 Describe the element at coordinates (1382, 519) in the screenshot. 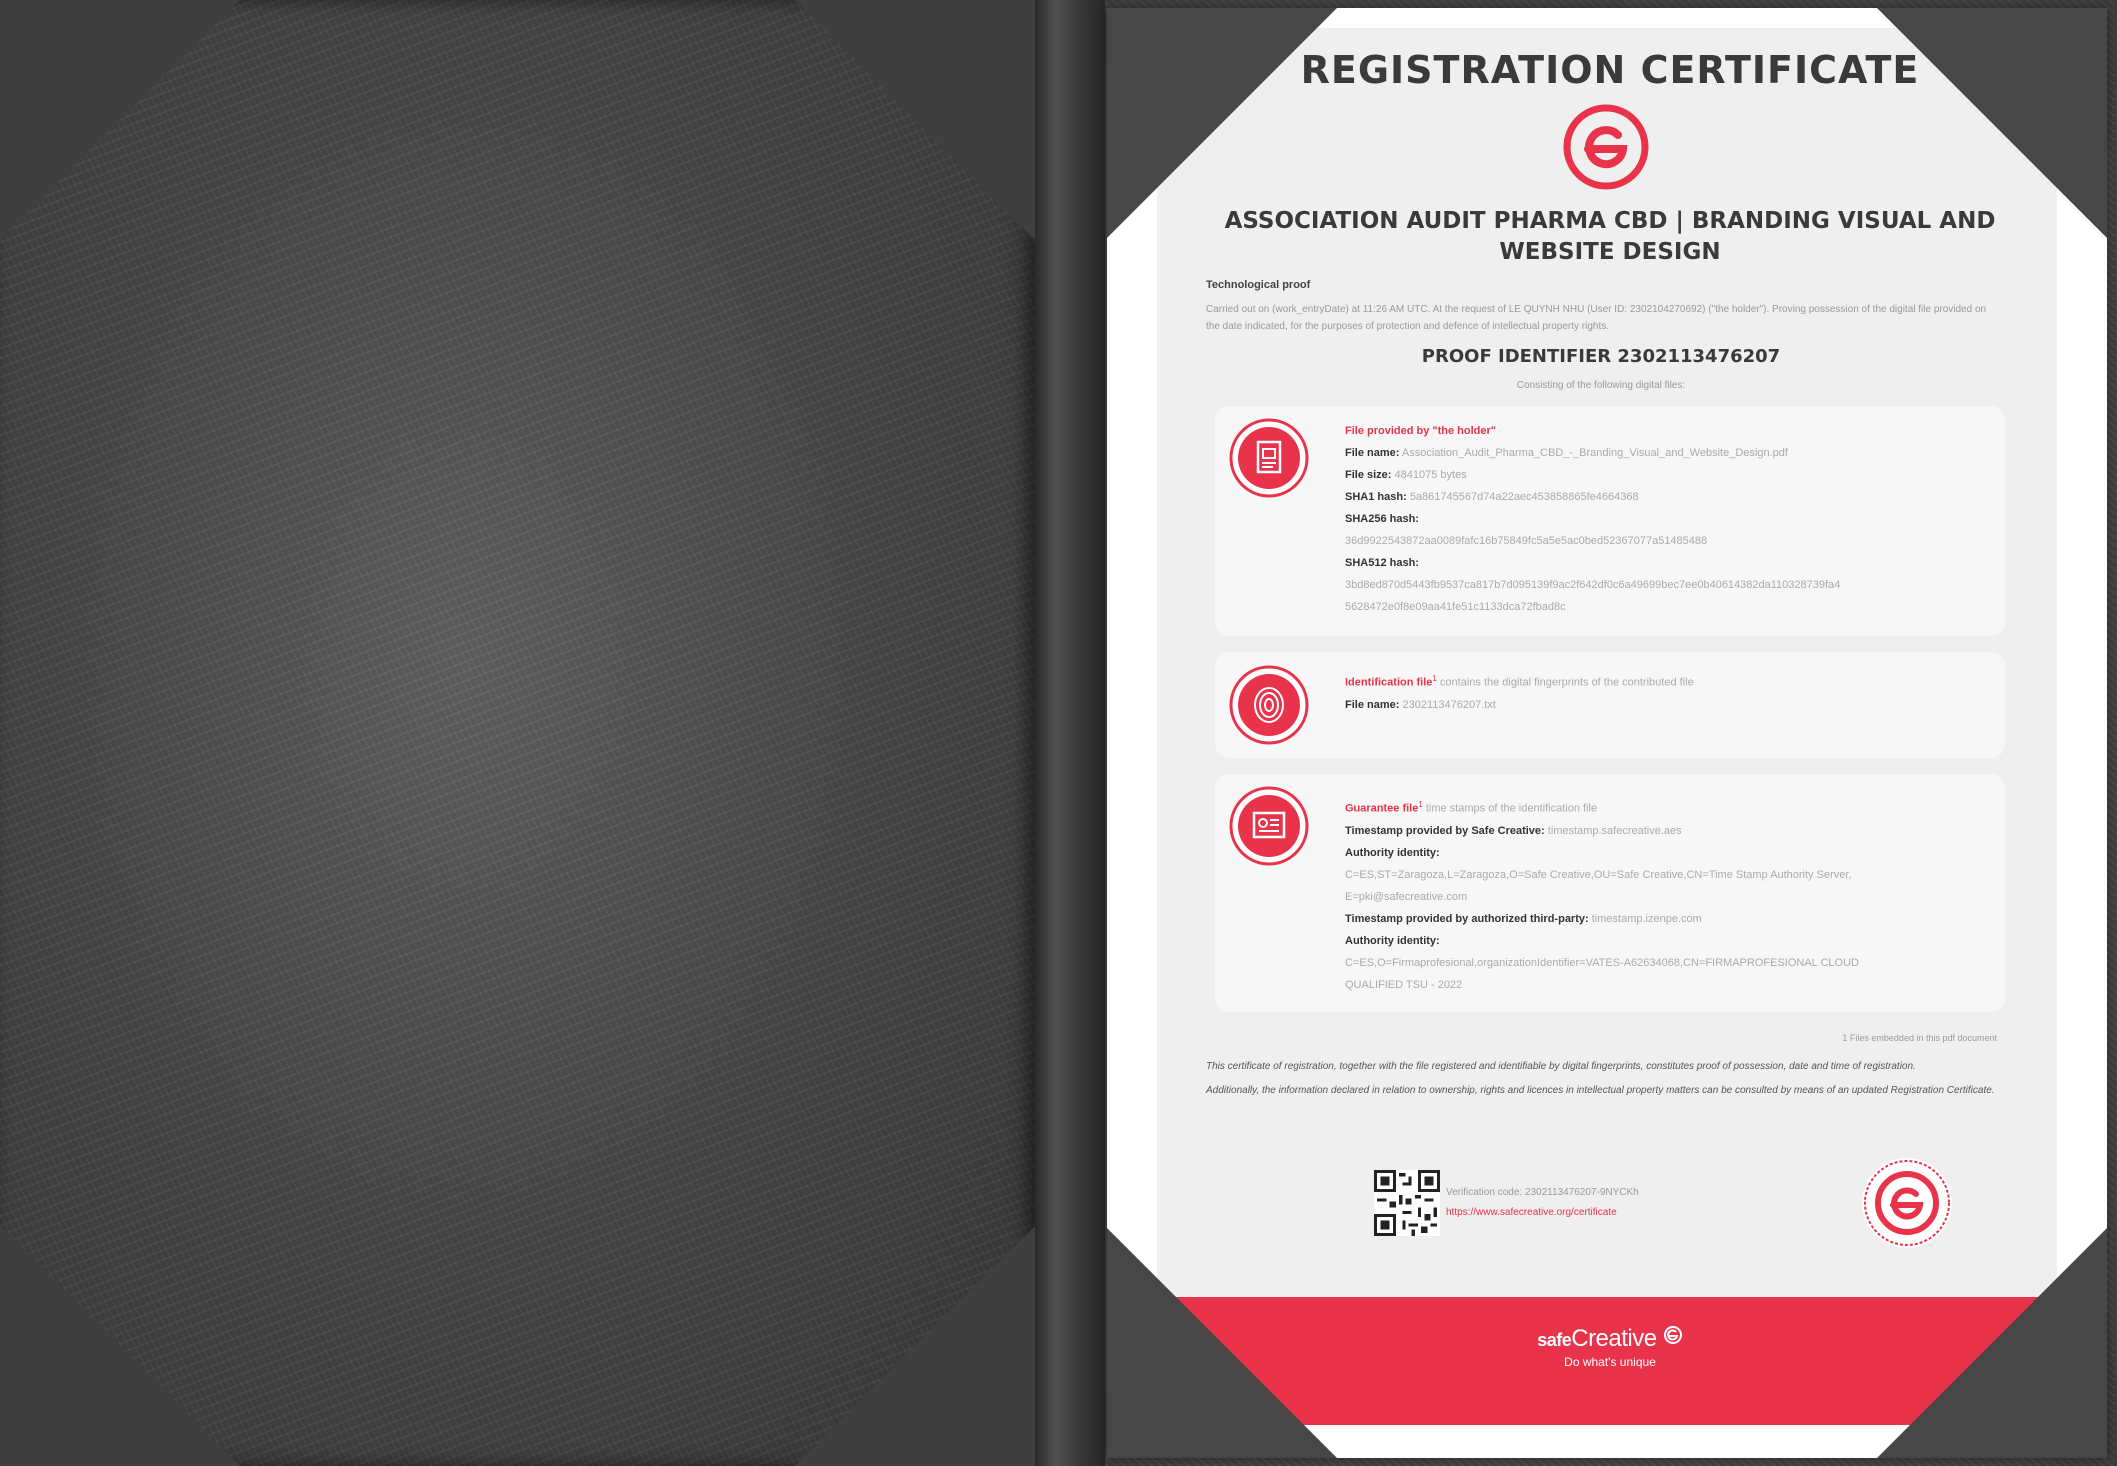

I see `sha256-label: SHA256 hash:` at that location.